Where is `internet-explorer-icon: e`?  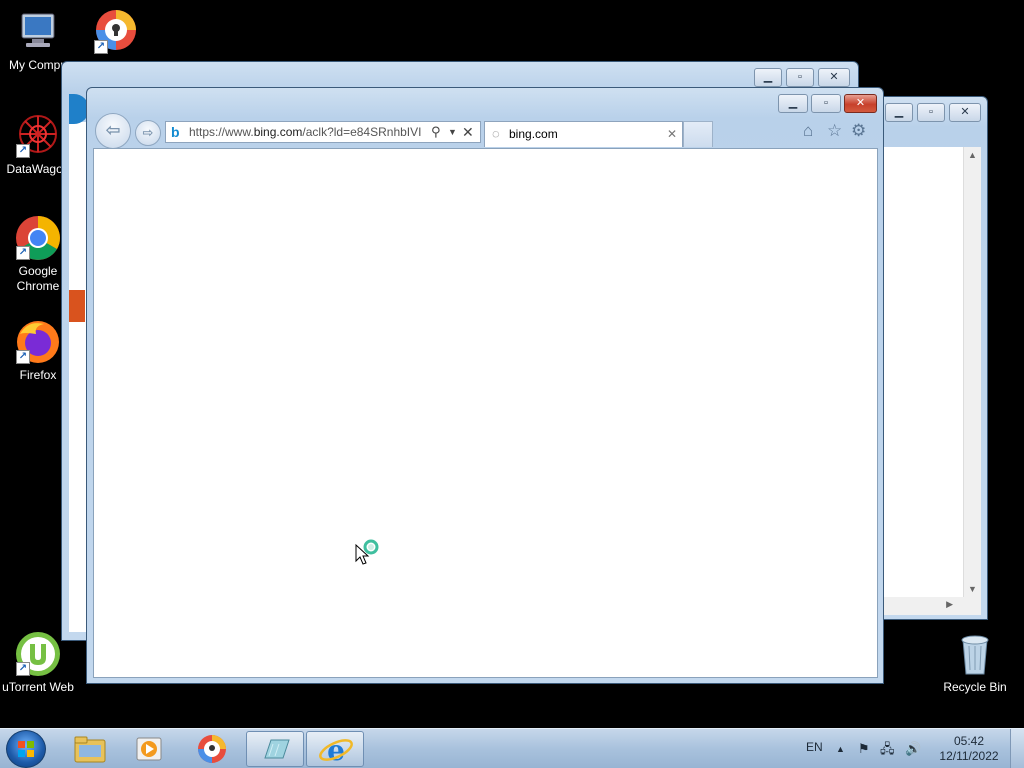 internet-explorer-icon: e is located at coordinates (336, 750).